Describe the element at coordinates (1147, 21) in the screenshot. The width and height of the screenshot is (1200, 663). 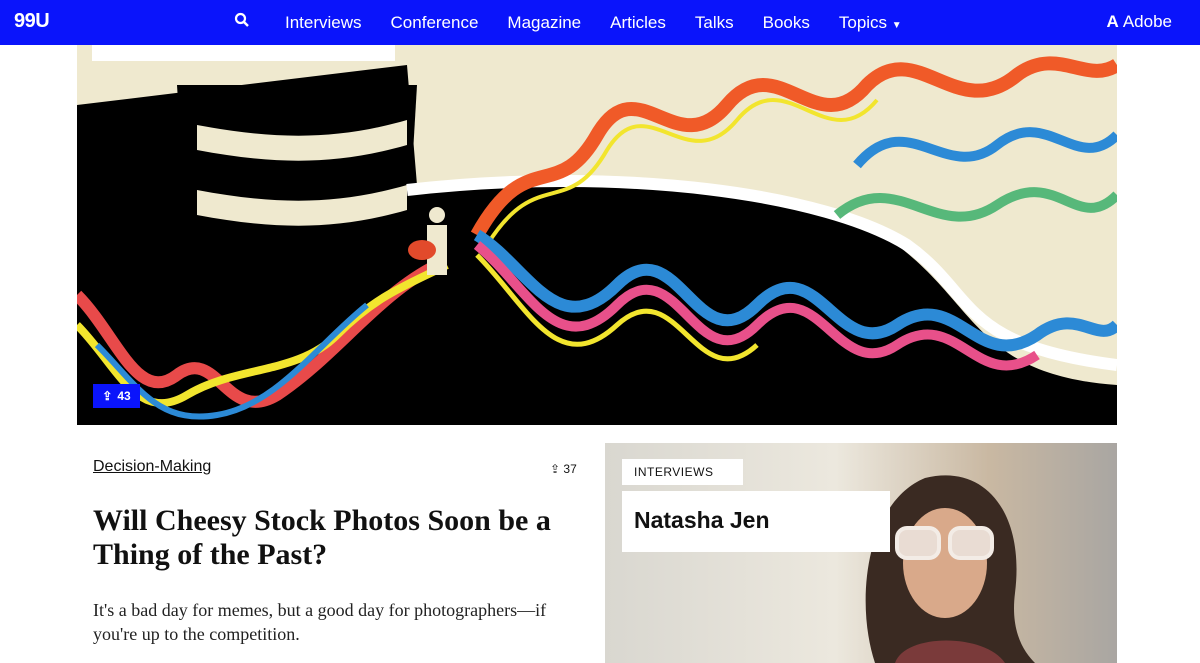
I see `adobe-label: Adobe` at that location.